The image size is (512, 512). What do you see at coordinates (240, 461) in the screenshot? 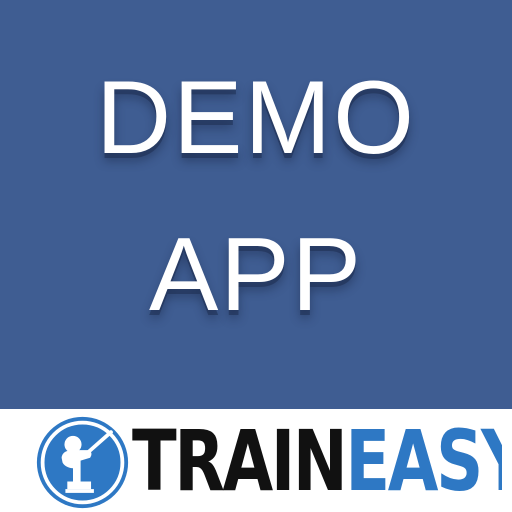
I see `brand-wordmark-train: TRAIN` at bounding box center [240, 461].